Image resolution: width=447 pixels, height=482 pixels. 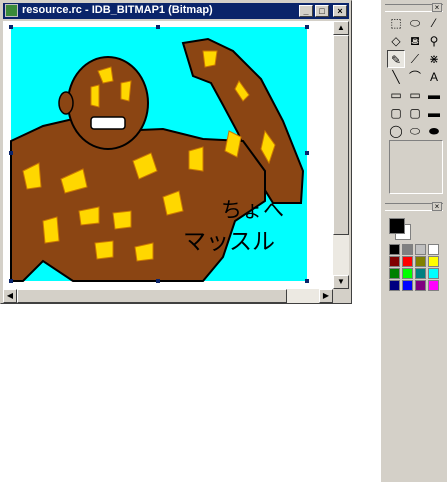 I want to click on ellipse-fill-outline-icon: ⬭, so click(x=415, y=131).